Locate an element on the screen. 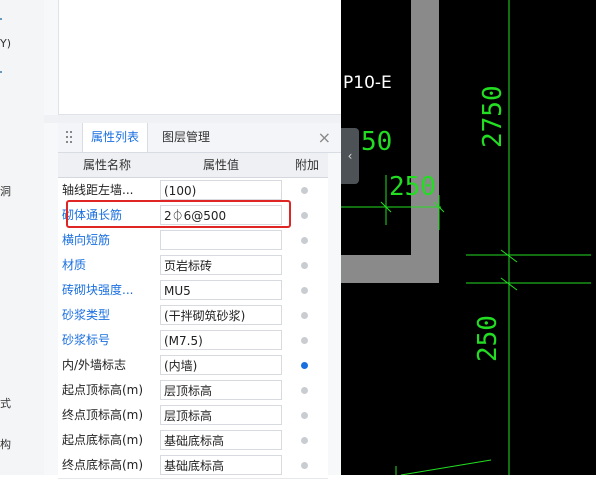 Image resolution: width=596 pixels, height=479 pixels. property-row: 砖砌块强度... MU5 is located at coordinates (193, 291).